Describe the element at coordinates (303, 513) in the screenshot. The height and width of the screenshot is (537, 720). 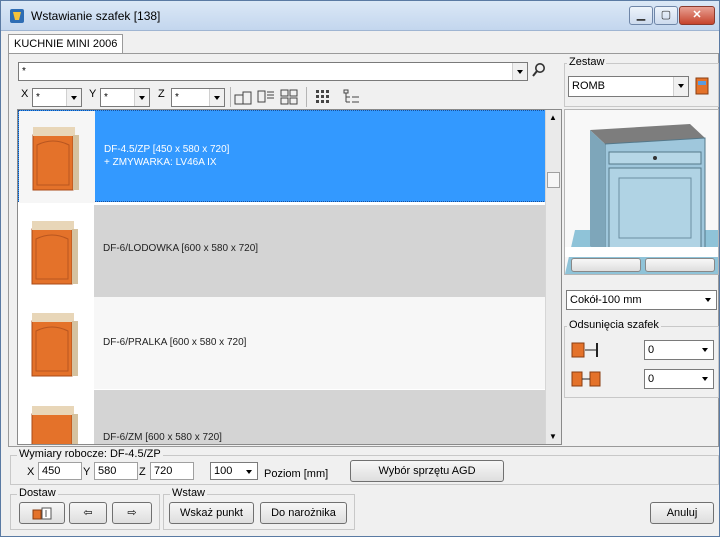
I see `do-naroznika-button: Do narożnika` at that location.